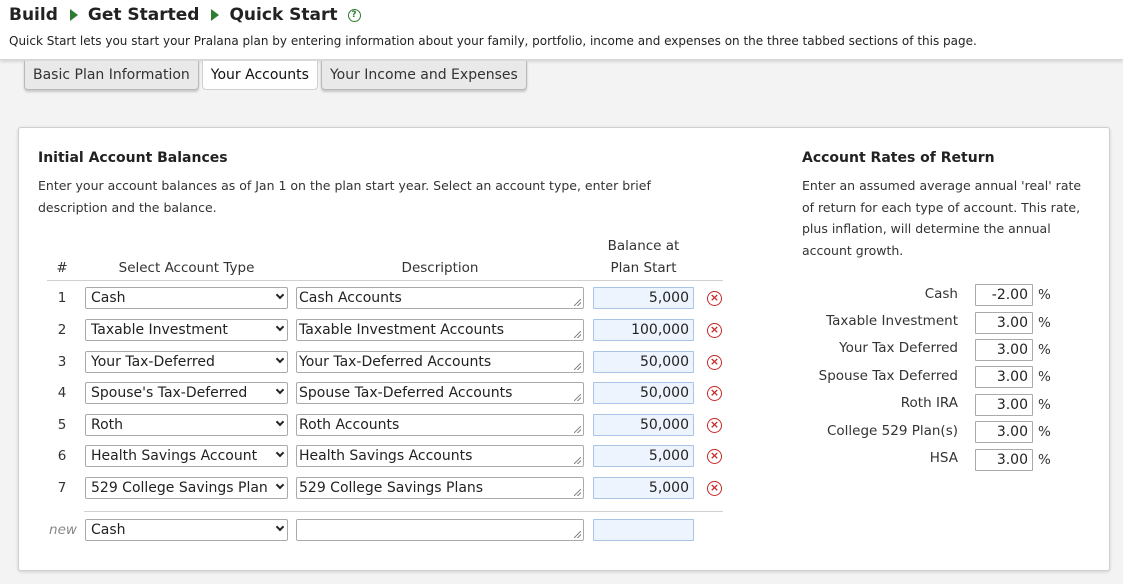  I want to click on rate-label-taxable: Taxable Investment, so click(892, 321).